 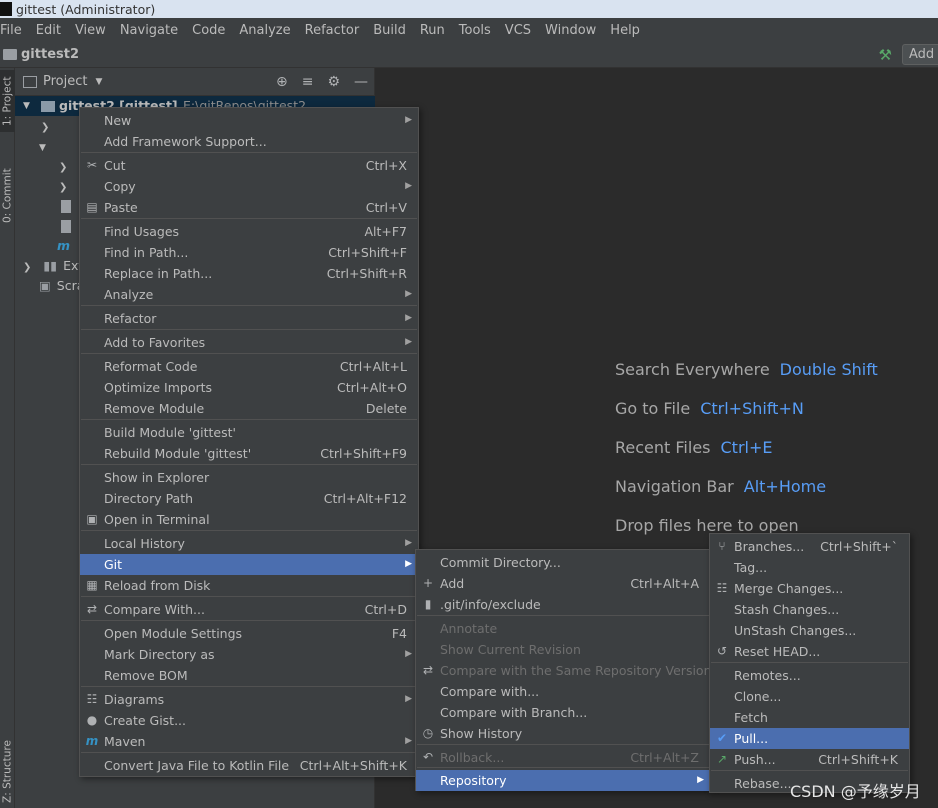 What do you see at coordinates (625, 30) in the screenshot?
I see `menu-help: Help` at bounding box center [625, 30].